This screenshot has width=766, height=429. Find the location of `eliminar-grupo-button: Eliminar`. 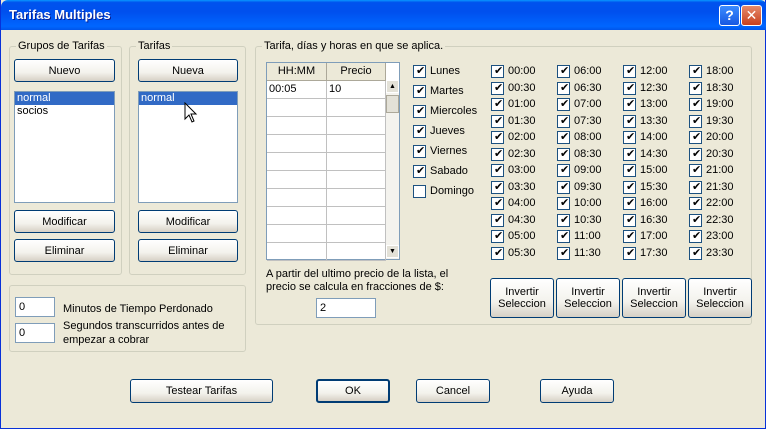

eliminar-grupo-button: Eliminar is located at coordinates (64, 250).